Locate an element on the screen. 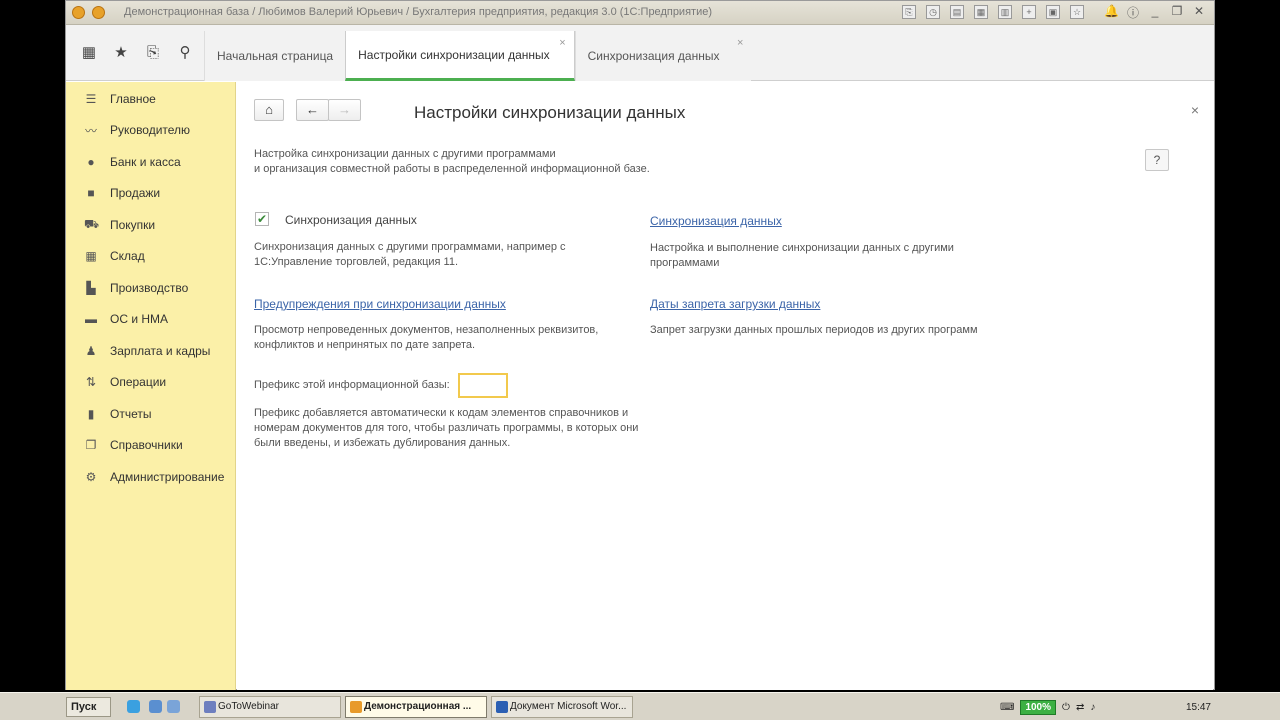  sidebar-item-directories: ❐ Справочники is located at coordinates (133, 445).